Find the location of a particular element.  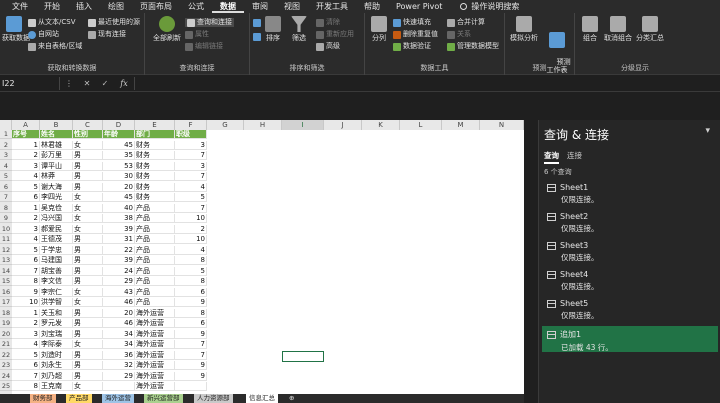

properties-button: 属性 is located at coordinates (197, 34).